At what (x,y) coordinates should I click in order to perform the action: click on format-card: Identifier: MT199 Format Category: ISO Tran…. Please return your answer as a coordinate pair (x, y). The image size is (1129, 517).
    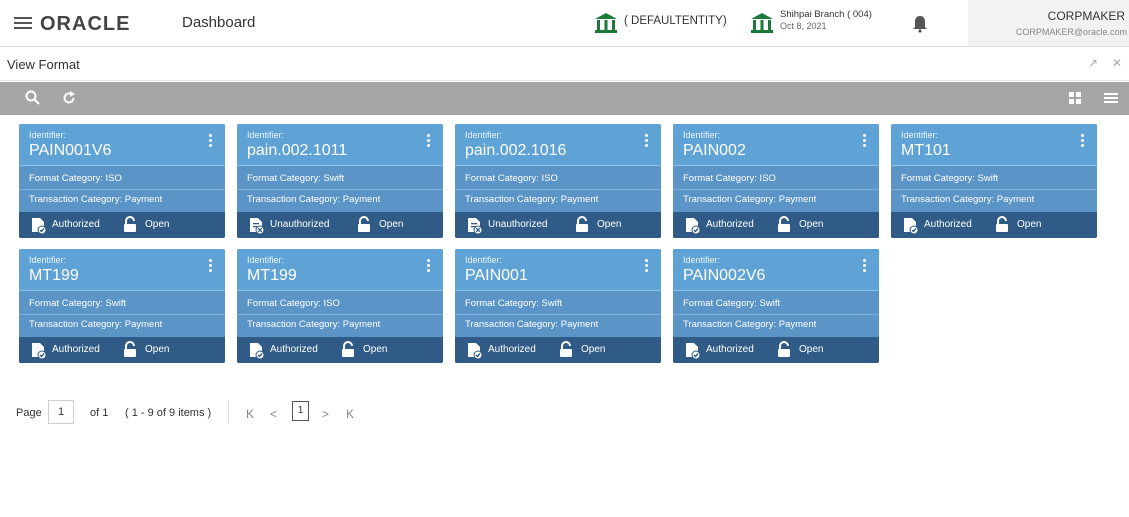
    Looking at the image, I should click on (340, 306).